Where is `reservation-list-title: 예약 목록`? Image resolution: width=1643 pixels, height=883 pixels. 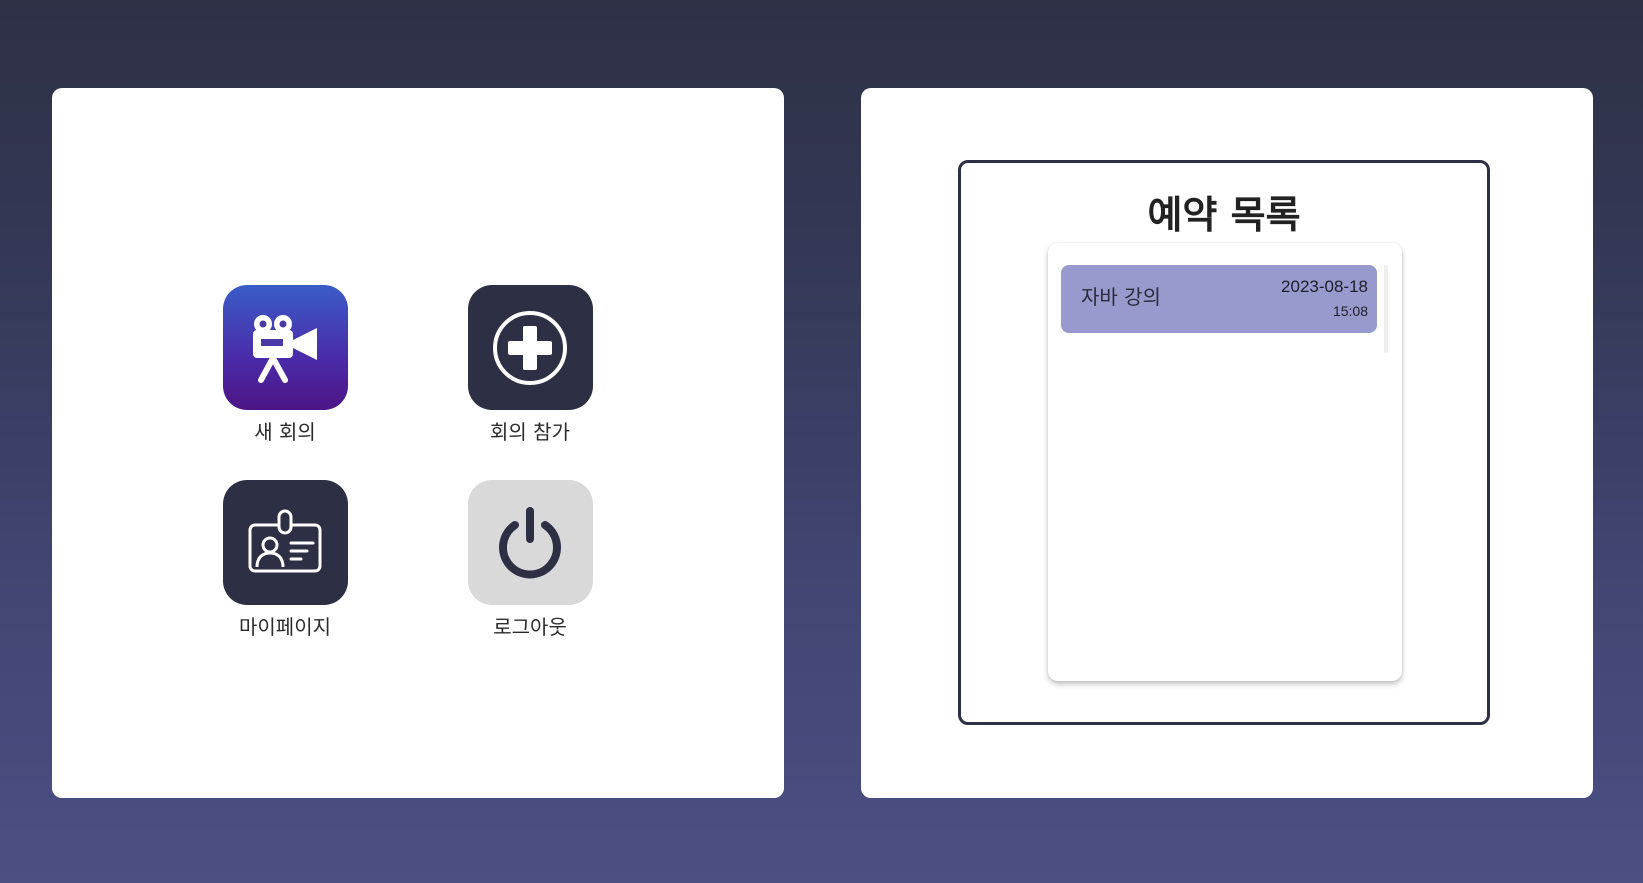
reservation-list-title: 예약 목록 is located at coordinates (1224, 215).